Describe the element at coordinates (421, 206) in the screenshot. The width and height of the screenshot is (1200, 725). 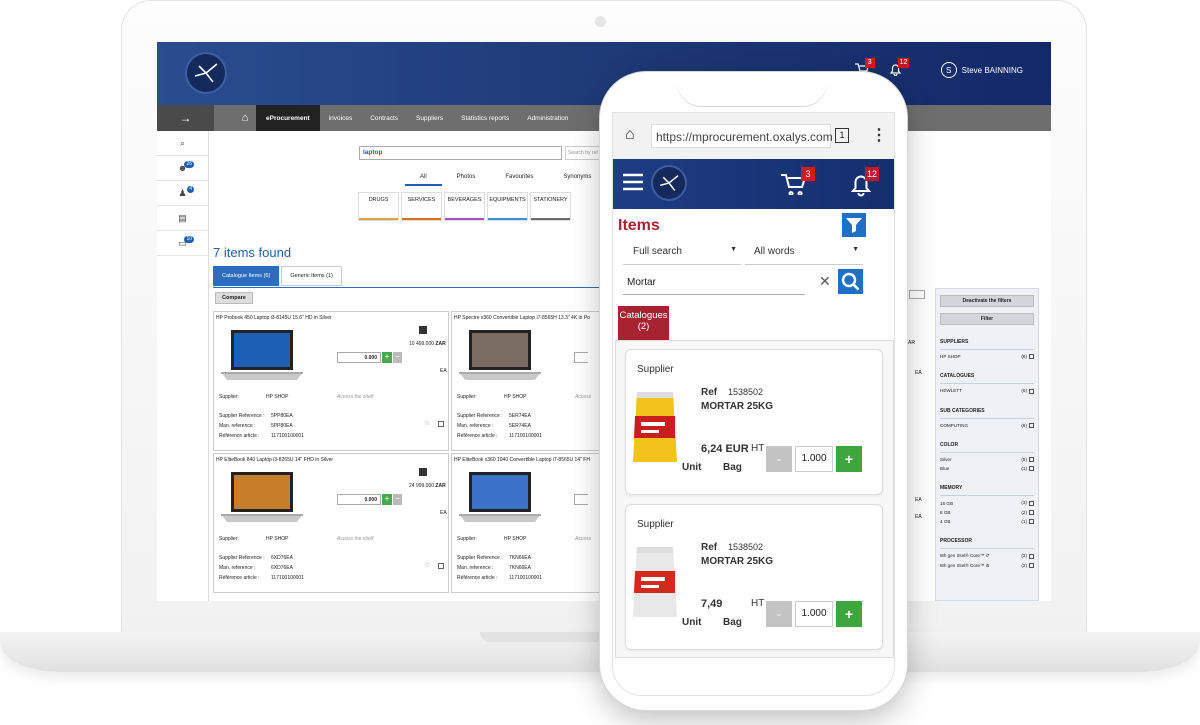
I see `category-tile: SERVICES` at that location.